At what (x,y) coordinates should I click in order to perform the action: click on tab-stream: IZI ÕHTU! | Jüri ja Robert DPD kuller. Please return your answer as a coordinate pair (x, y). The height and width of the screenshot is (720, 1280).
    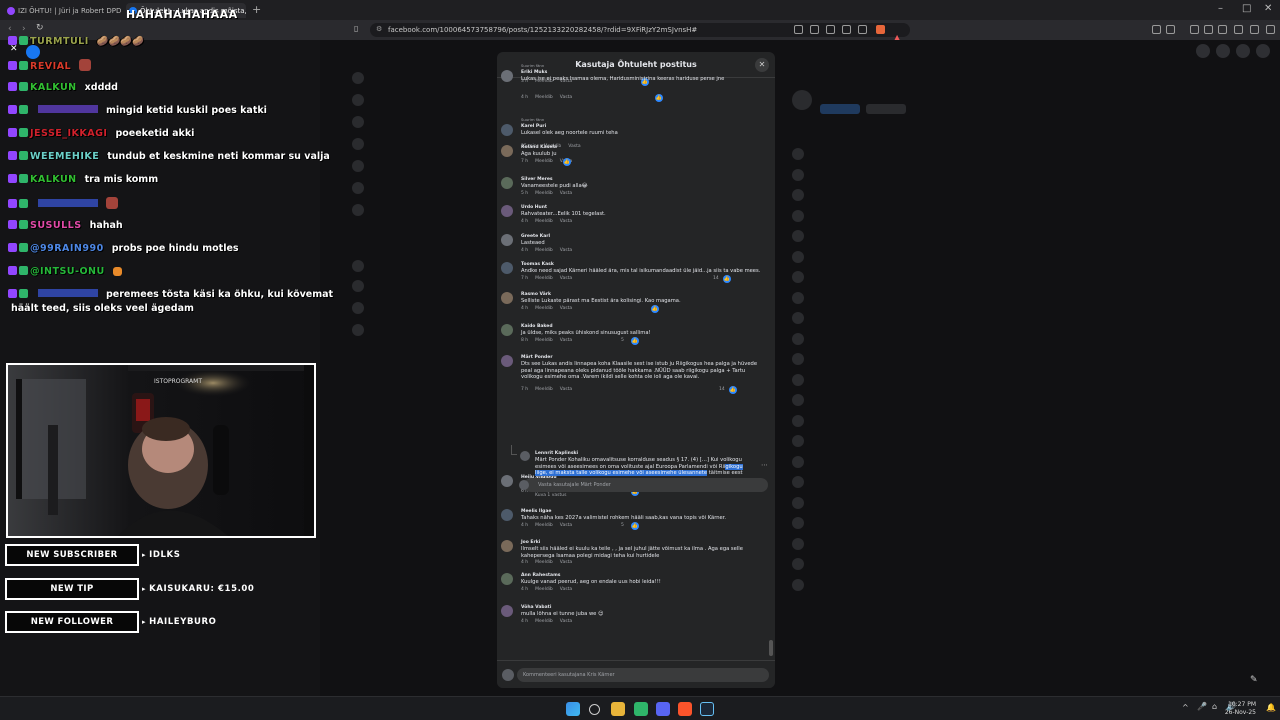
    Looking at the image, I should click on (63, 10).